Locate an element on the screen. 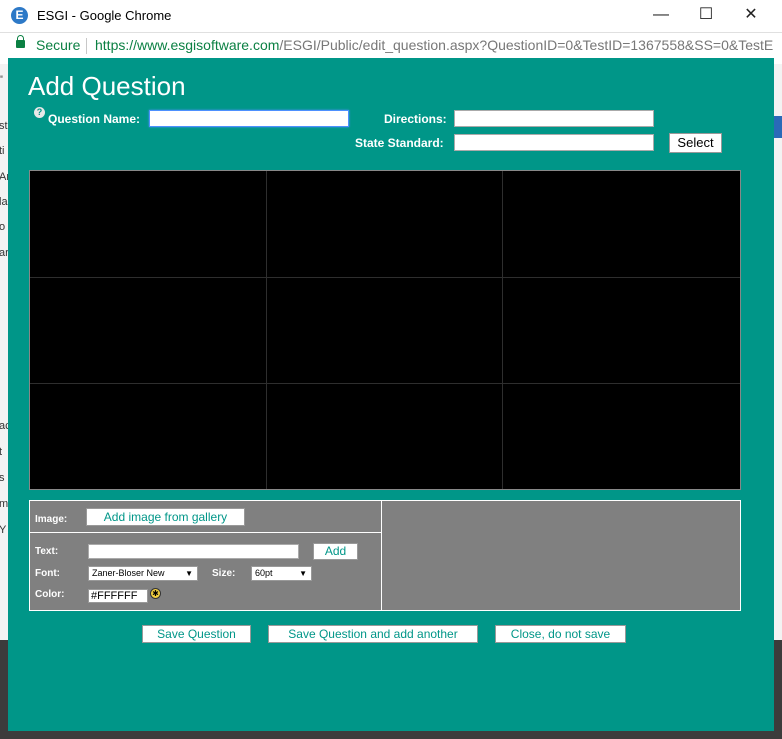 Image resolution: width=782 pixels, height=739 pixels. esgi-app-icon: E is located at coordinates (19, 15).